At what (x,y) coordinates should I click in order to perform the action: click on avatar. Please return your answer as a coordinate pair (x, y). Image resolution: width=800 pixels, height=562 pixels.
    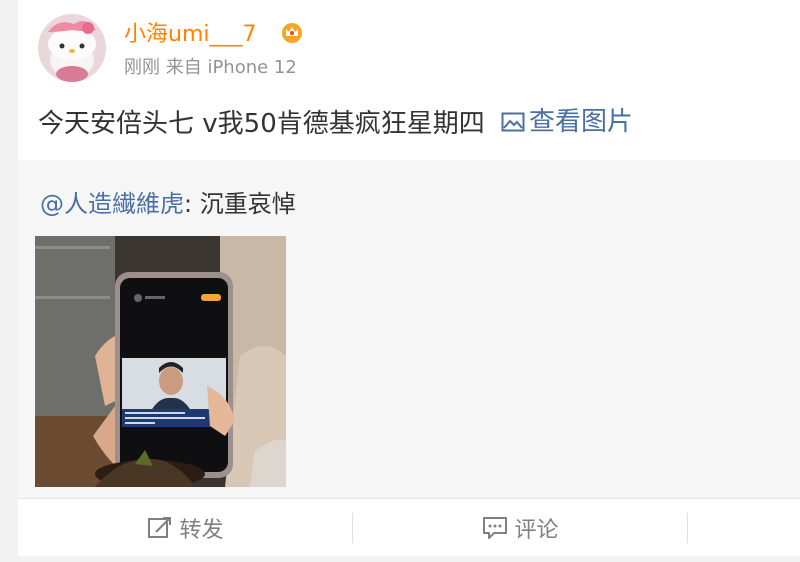
    Looking at the image, I should click on (72, 48).